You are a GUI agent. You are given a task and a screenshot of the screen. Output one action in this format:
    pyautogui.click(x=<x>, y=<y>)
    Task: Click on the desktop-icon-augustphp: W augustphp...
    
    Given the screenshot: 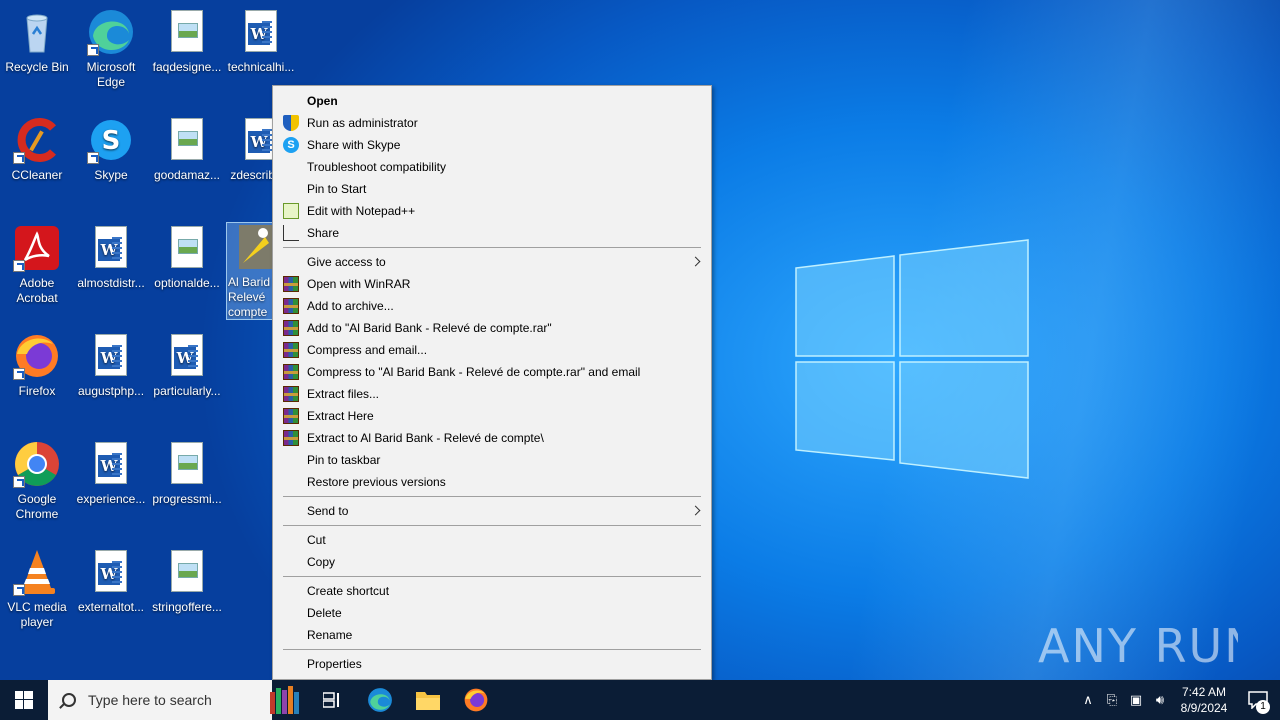 What is the action you would take?
    pyautogui.click(x=111, y=365)
    